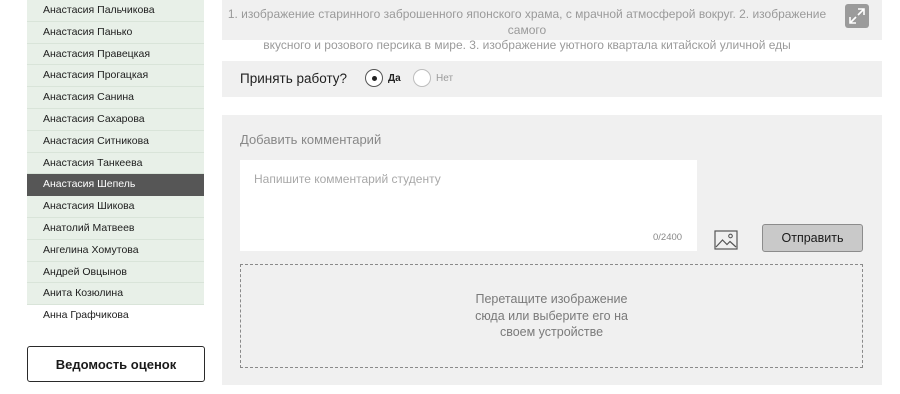  Describe the element at coordinates (115, 32) in the screenshot. I see `student-list-item: Анастасия Панько` at that location.